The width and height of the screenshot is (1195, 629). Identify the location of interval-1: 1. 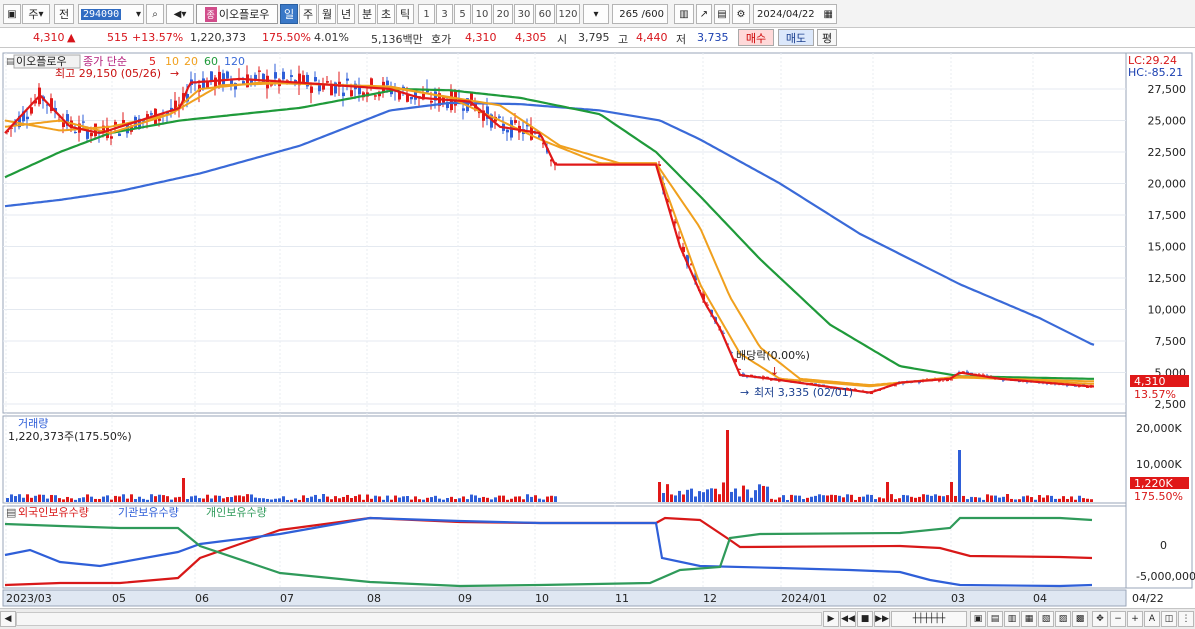
(426, 14).